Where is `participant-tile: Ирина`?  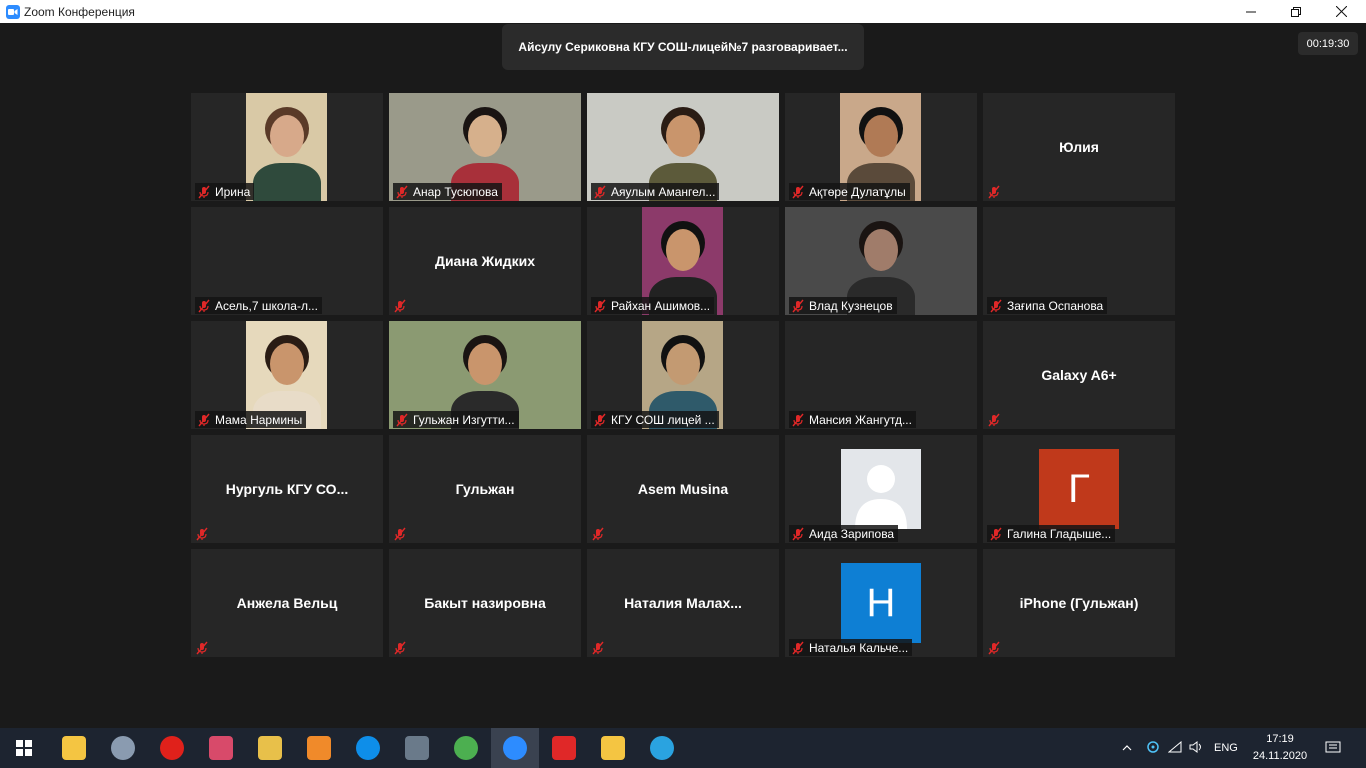
participant-tile: Ирина is located at coordinates (287, 147).